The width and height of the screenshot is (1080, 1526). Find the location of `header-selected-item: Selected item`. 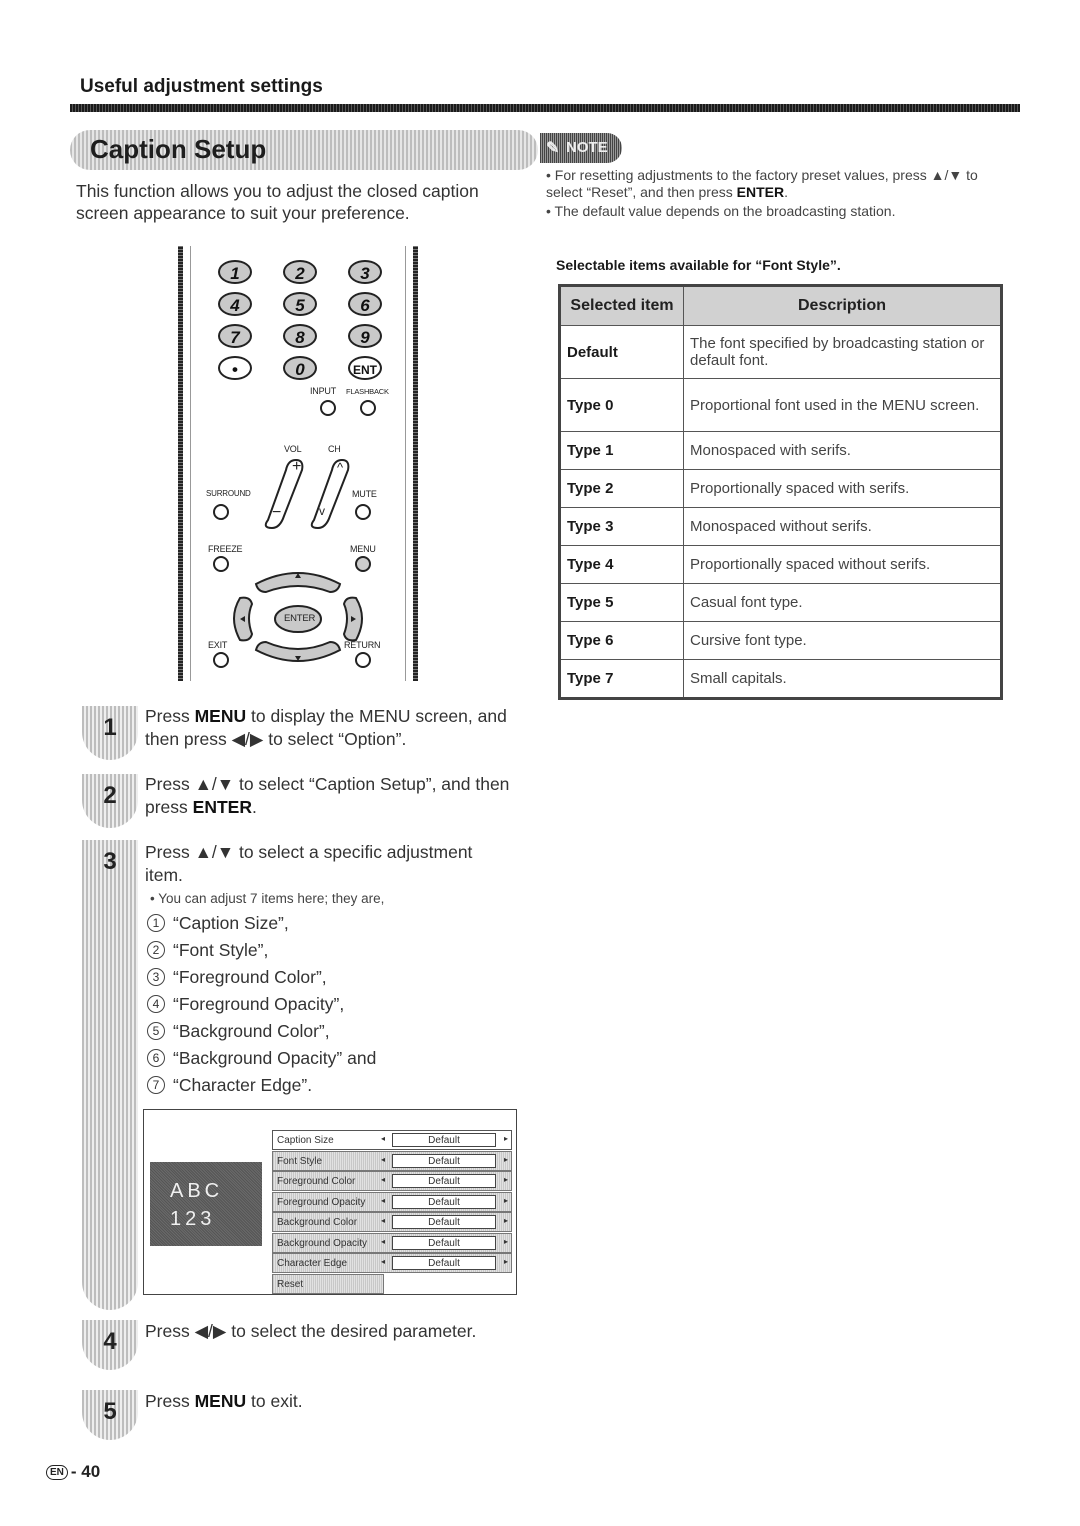

header-selected-item: Selected item is located at coordinates (621, 305).